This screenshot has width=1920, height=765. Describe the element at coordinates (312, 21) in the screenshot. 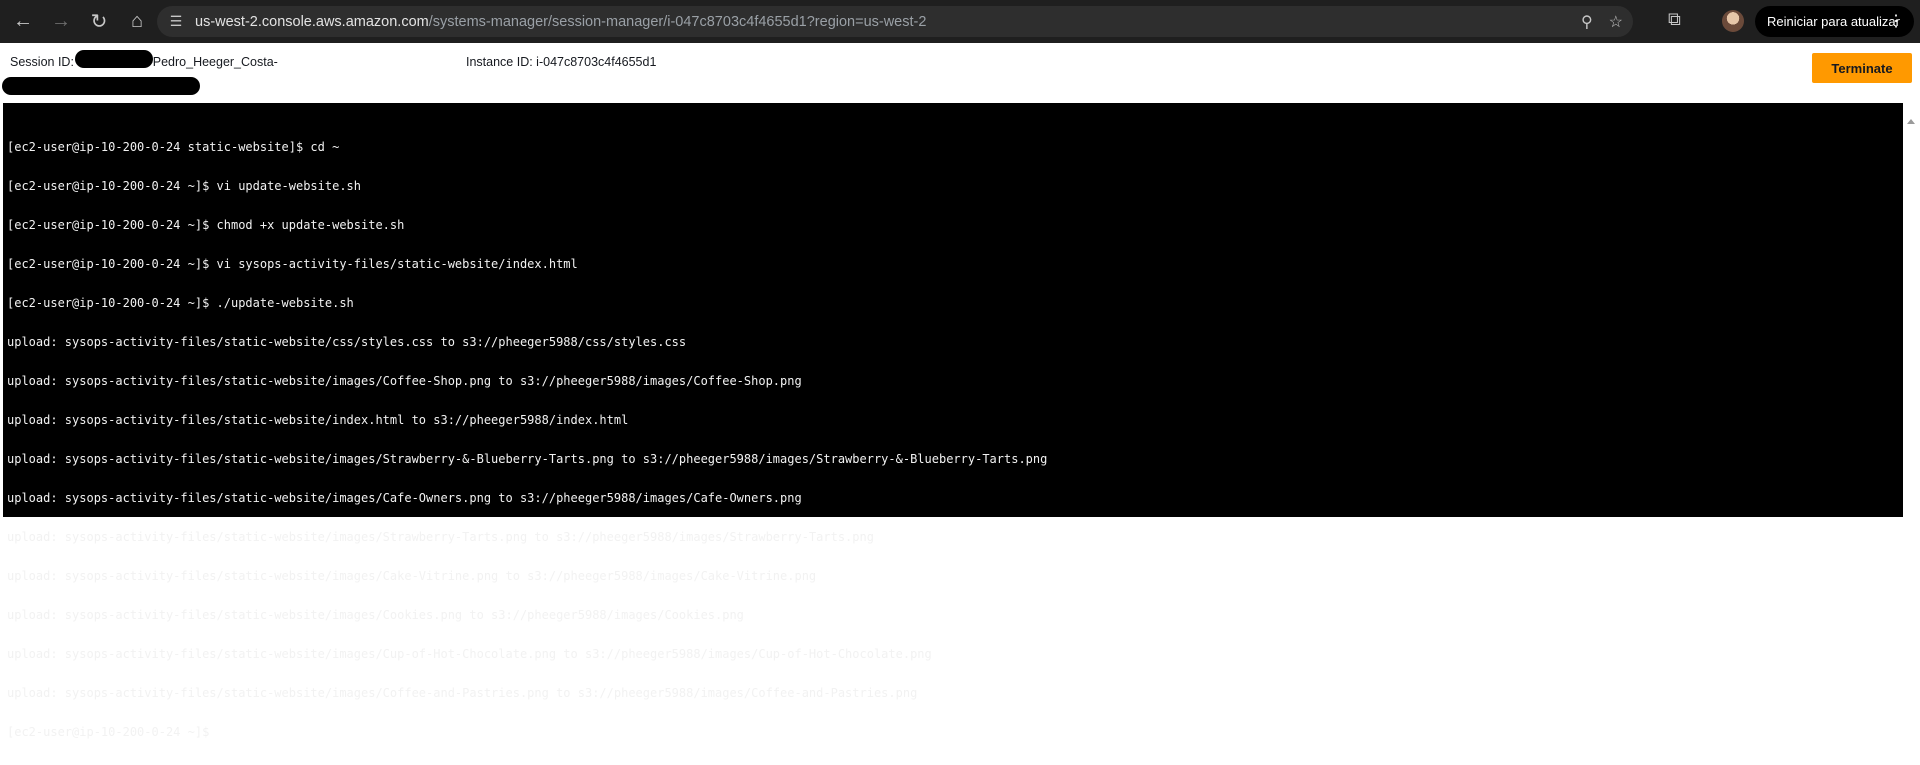

I see `url-host: us-west-2.console.aws.amazon.com` at that location.